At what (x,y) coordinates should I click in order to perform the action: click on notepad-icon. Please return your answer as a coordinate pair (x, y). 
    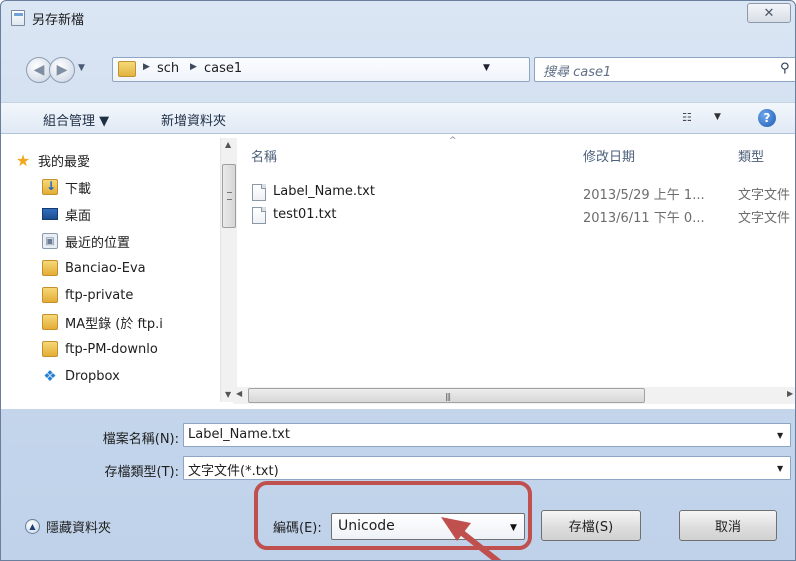
    Looking at the image, I should click on (18, 18).